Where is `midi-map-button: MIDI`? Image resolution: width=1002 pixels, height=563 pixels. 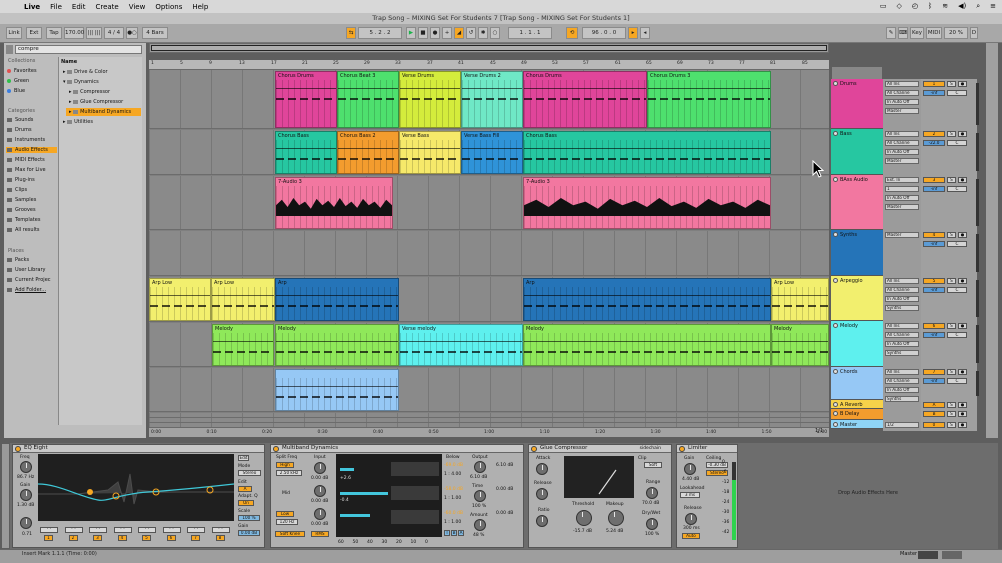
midi-map-button: MIDI is located at coordinates (934, 33).